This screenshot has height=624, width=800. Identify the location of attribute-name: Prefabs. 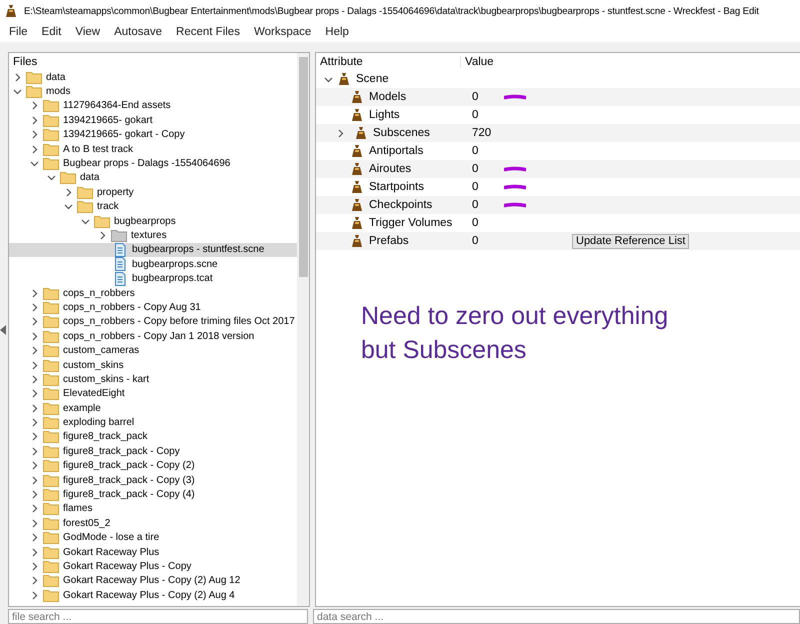
(389, 241).